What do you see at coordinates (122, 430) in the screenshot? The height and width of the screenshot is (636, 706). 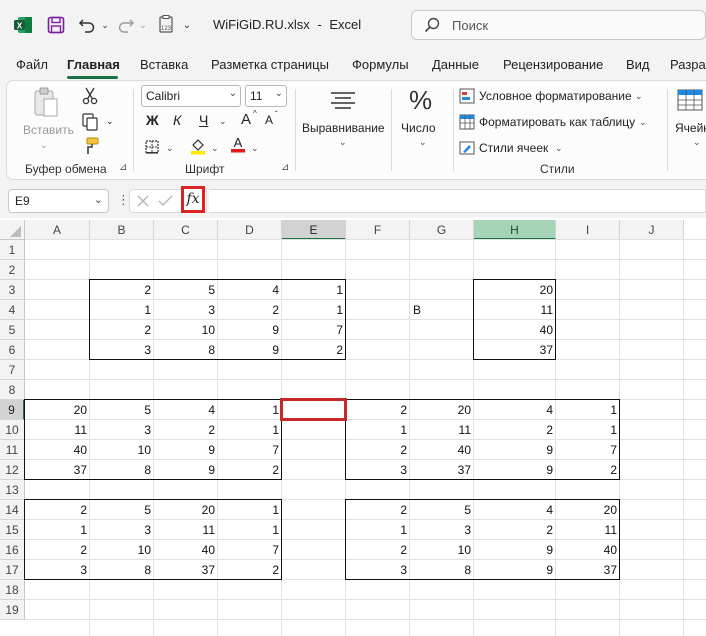 I see `cell-b10: 3` at bounding box center [122, 430].